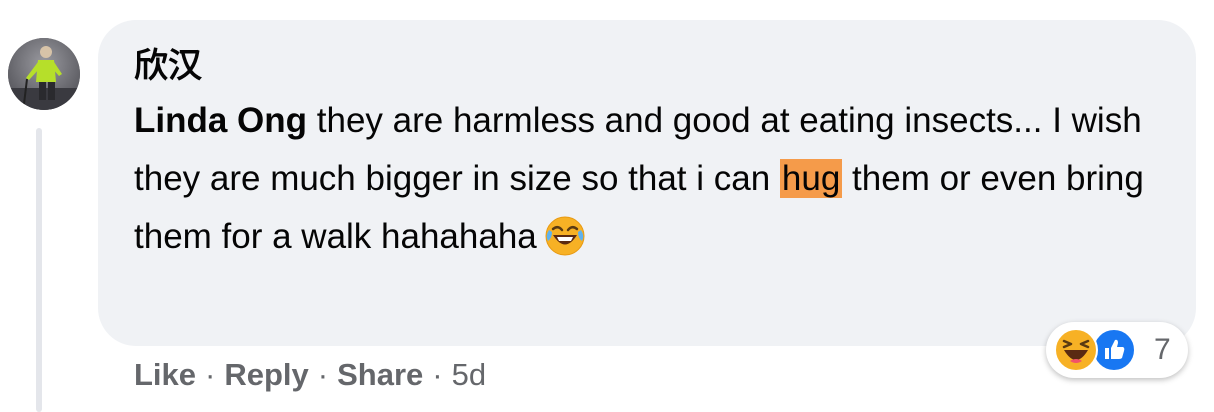 The image size is (1214, 412). Describe the element at coordinates (469, 375) in the screenshot. I see `comment-timestamp: 5d` at that location.